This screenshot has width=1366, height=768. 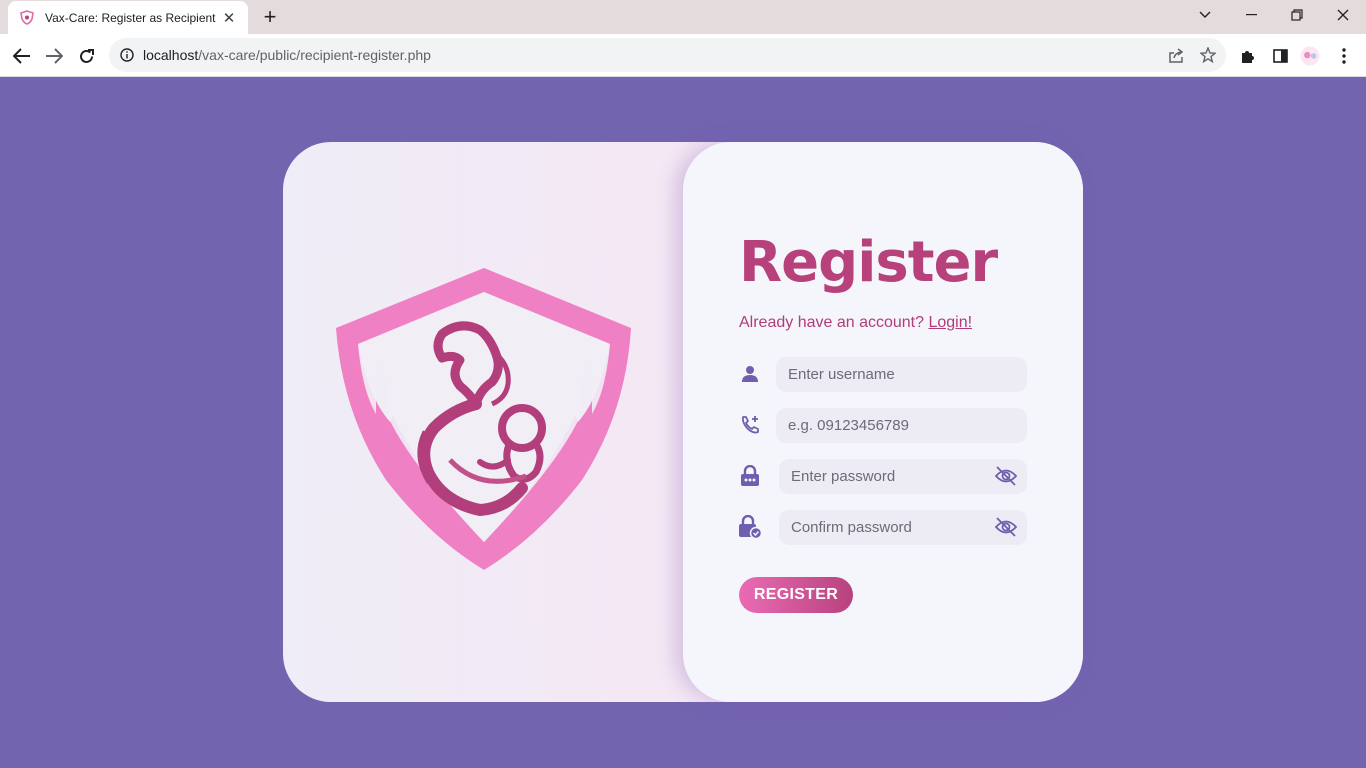 What do you see at coordinates (1280, 56) in the screenshot?
I see `side-panel-icon` at bounding box center [1280, 56].